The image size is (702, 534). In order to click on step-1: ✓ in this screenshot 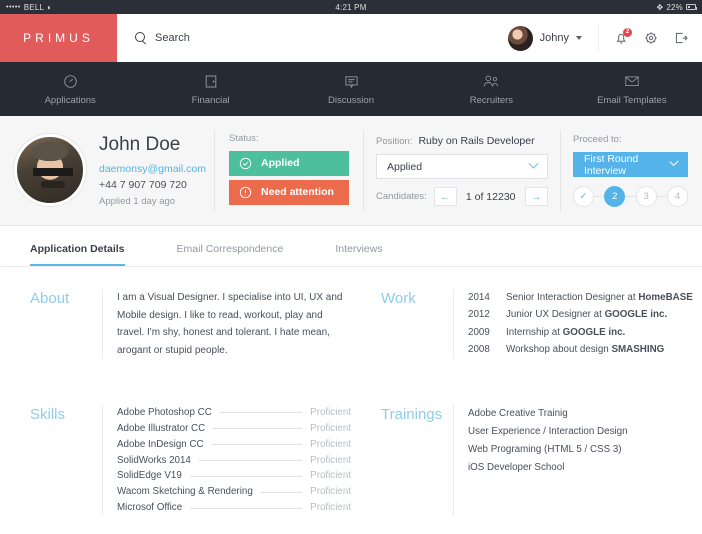, I will do `click(583, 196)`.